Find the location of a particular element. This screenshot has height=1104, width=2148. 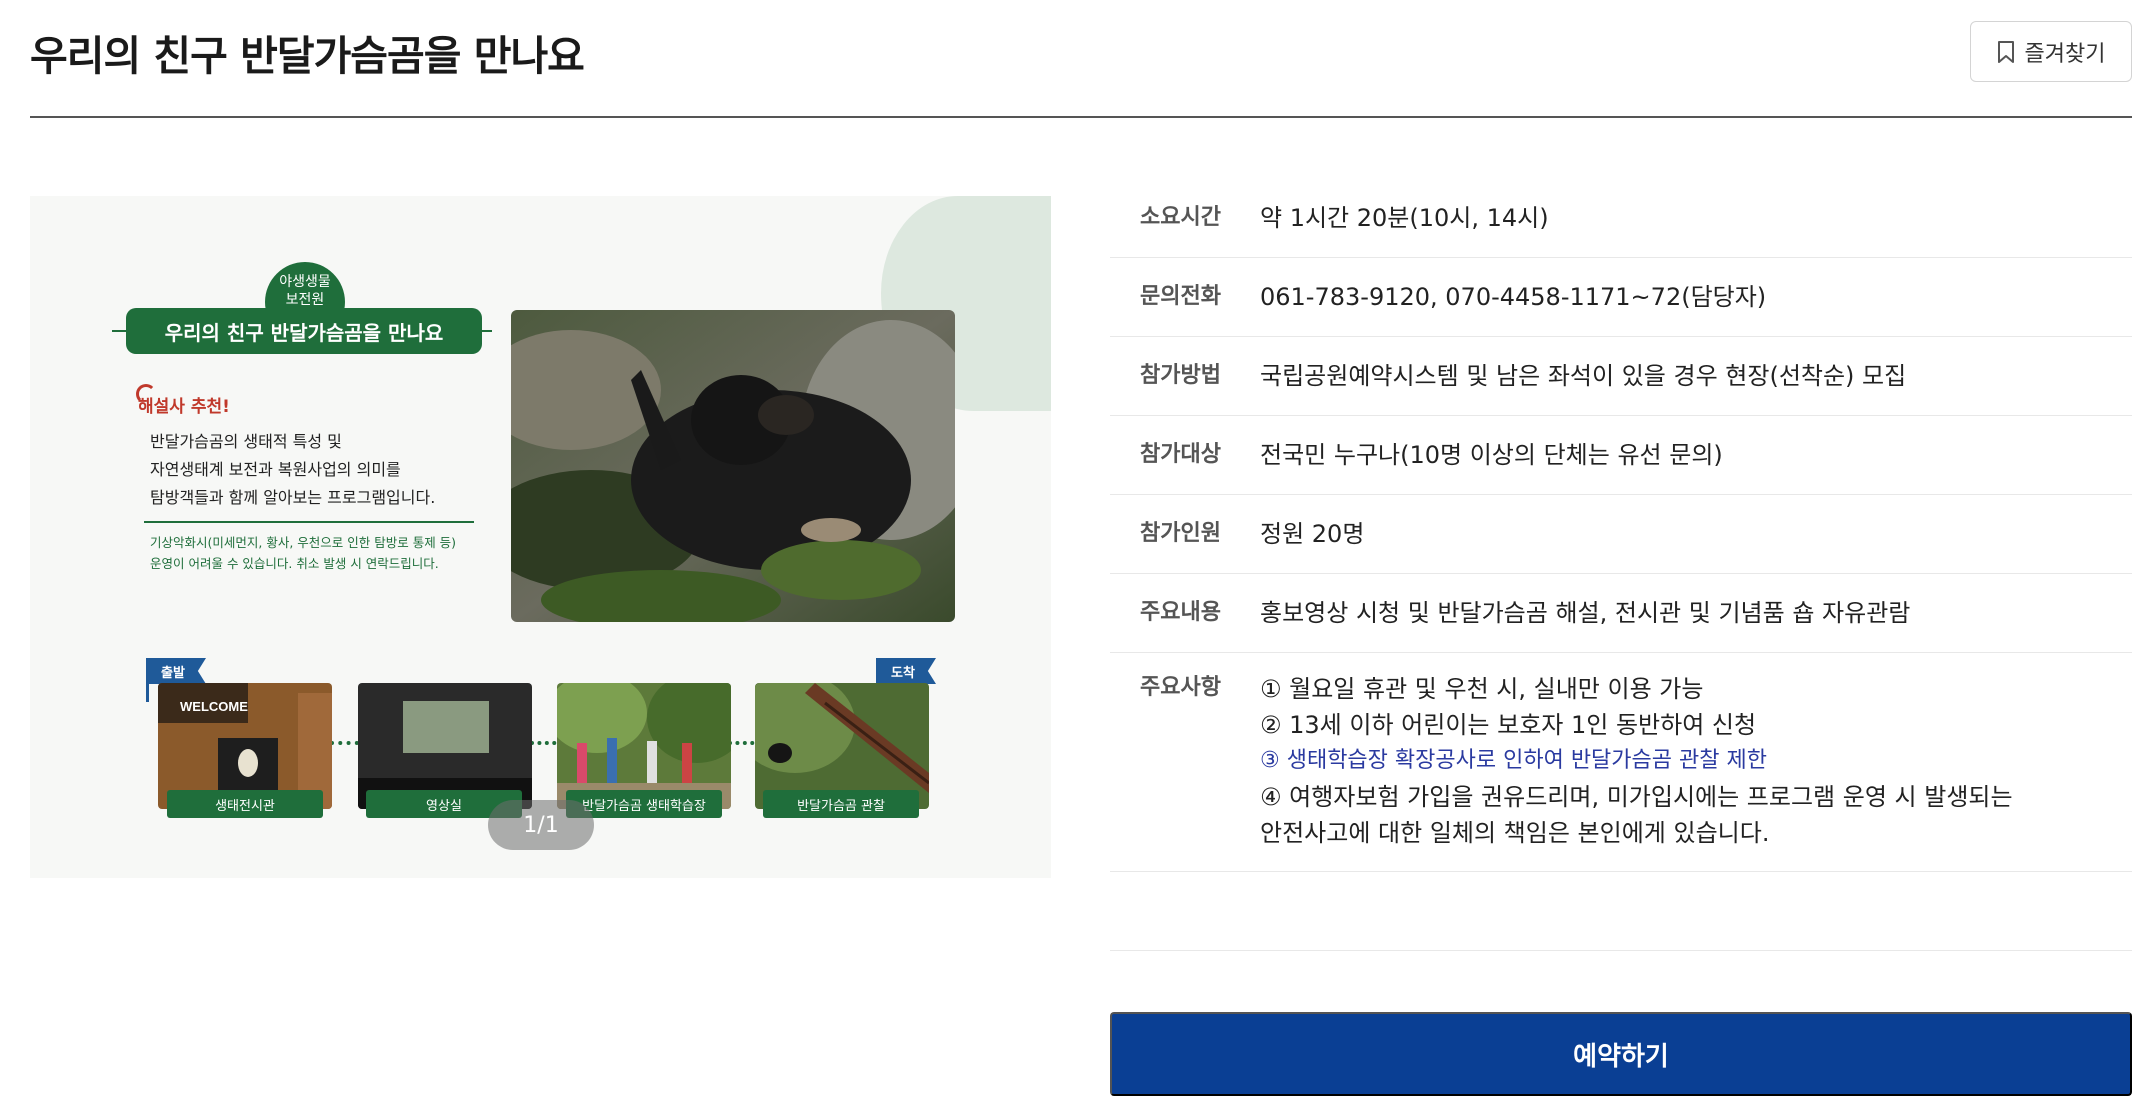

flag-start-label: 출발 is located at coordinates (177, 671).